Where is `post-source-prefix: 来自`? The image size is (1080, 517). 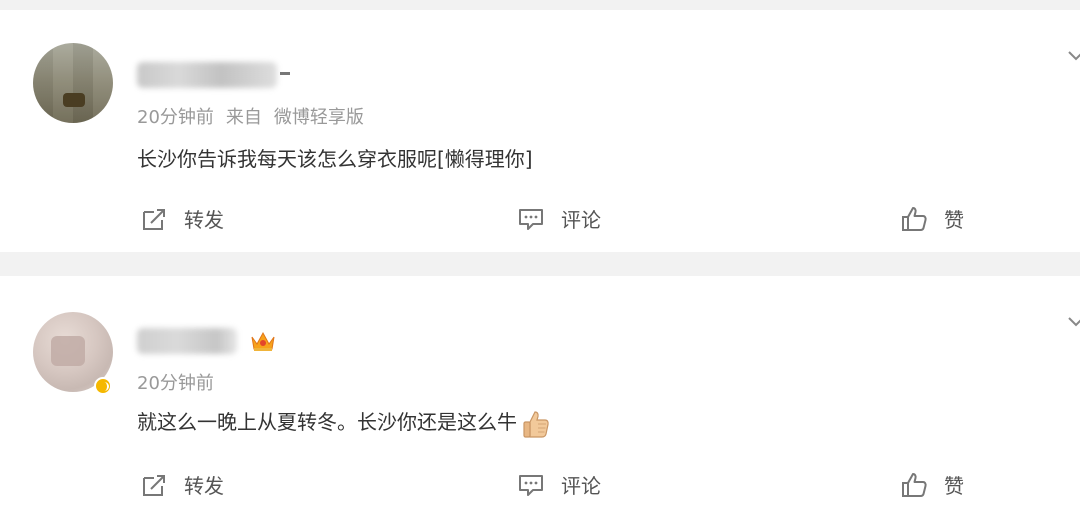
post-source-prefix: 来自 is located at coordinates (243, 117).